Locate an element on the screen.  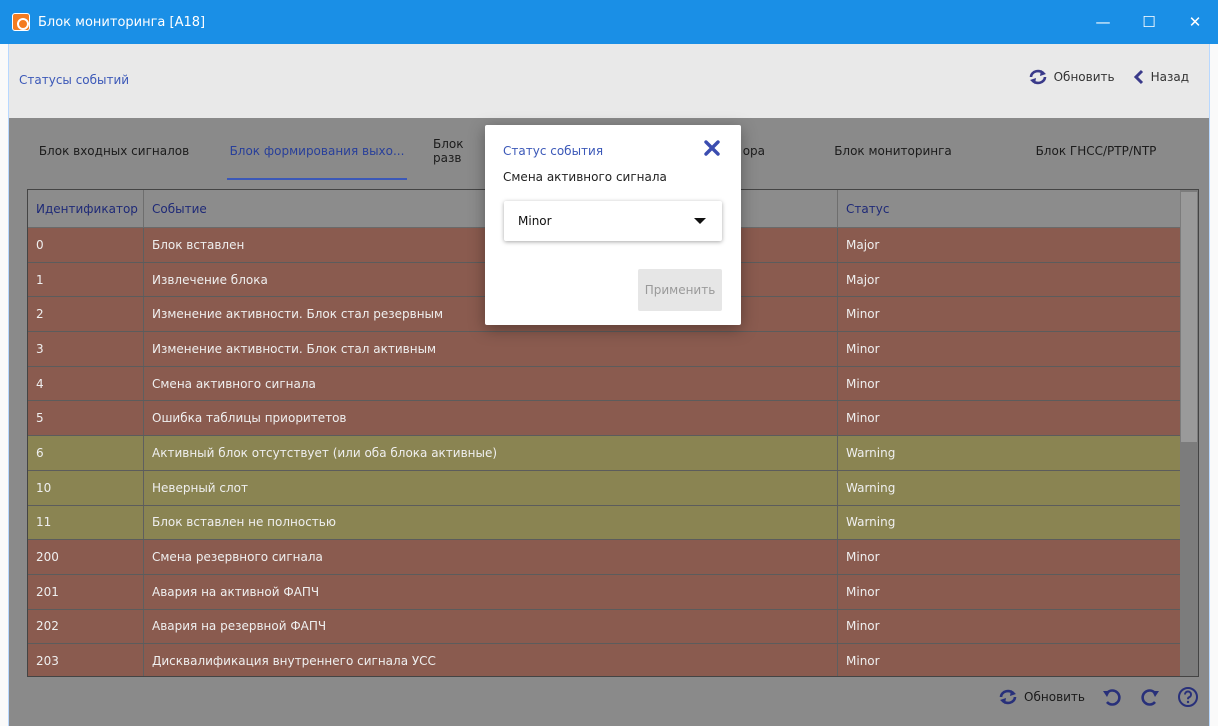
help-icon is located at coordinates (1188, 697).